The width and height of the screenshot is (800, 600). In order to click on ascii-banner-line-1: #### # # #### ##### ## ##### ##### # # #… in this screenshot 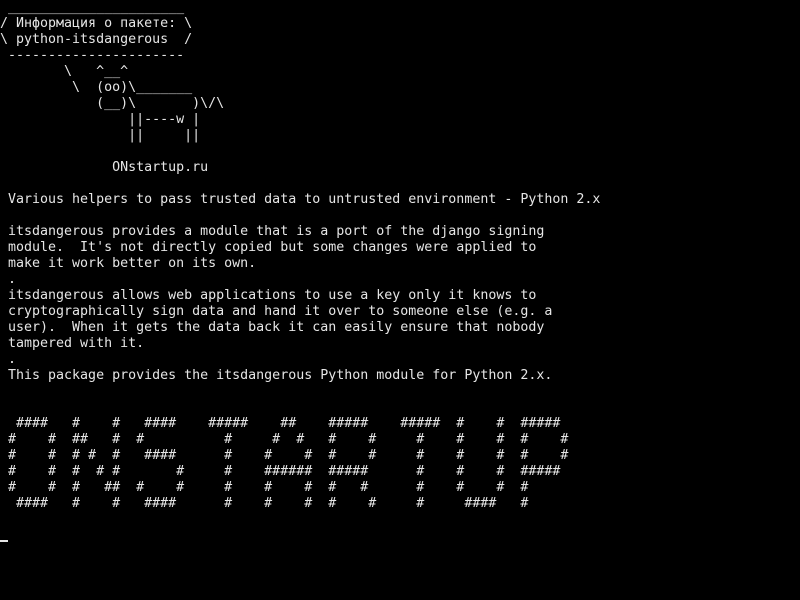, I will do `click(280, 423)`.